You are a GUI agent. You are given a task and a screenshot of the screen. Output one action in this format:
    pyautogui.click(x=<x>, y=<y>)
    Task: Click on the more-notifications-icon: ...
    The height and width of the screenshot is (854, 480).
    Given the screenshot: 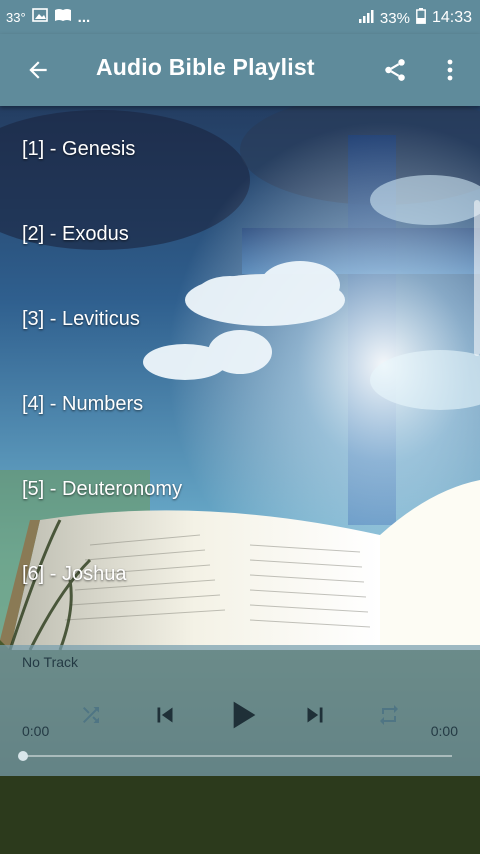 What is the action you would take?
    pyautogui.click(x=84, y=17)
    